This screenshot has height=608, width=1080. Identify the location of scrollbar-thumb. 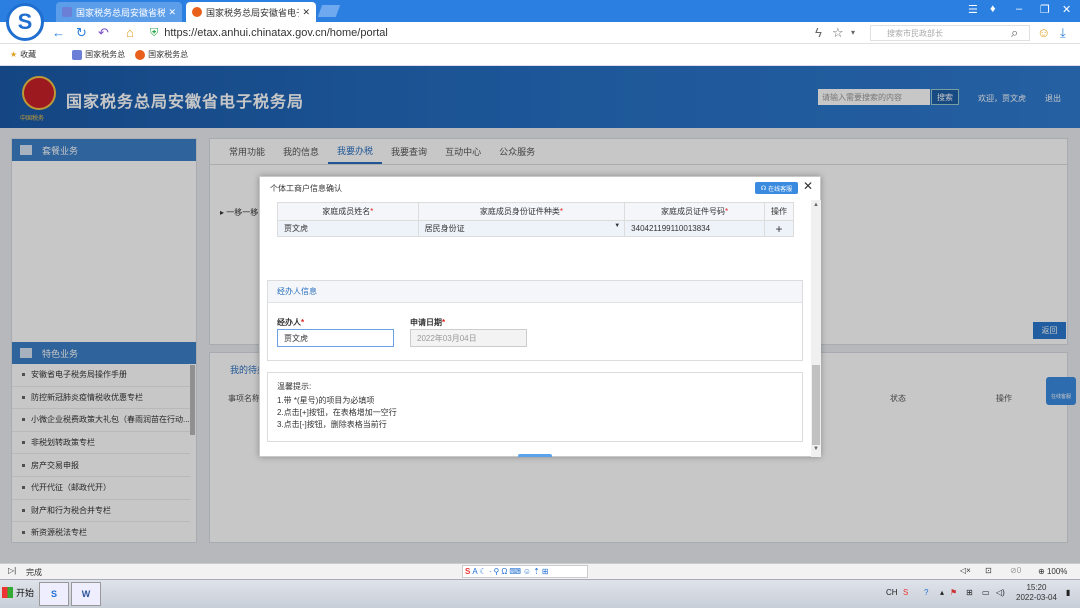
(816, 405).